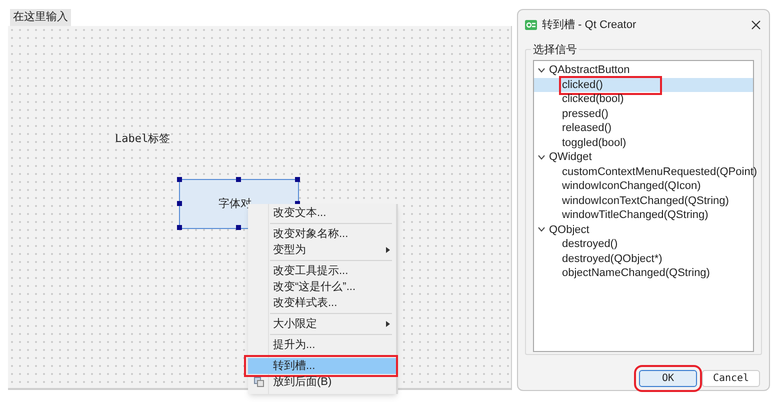  What do you see at coordinates (643, 273) in the screenshot?
I see `tree-item: objectNameChanged(QString)` at bounding box center [643, 273].